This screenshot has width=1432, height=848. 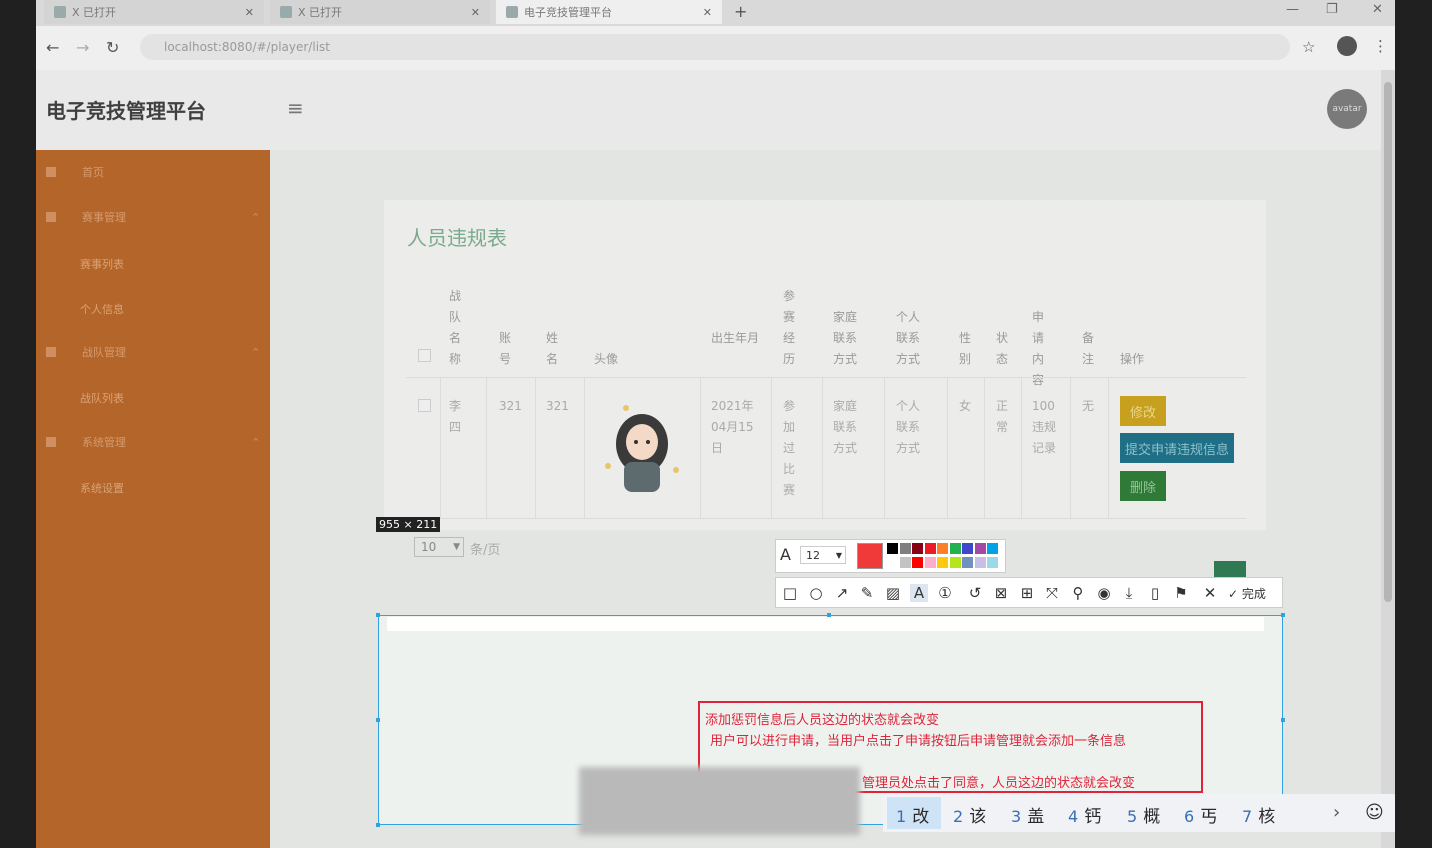 I want to click on sidebar-item-events: 赛事管理 ⌃, so click(x=153, y=217).